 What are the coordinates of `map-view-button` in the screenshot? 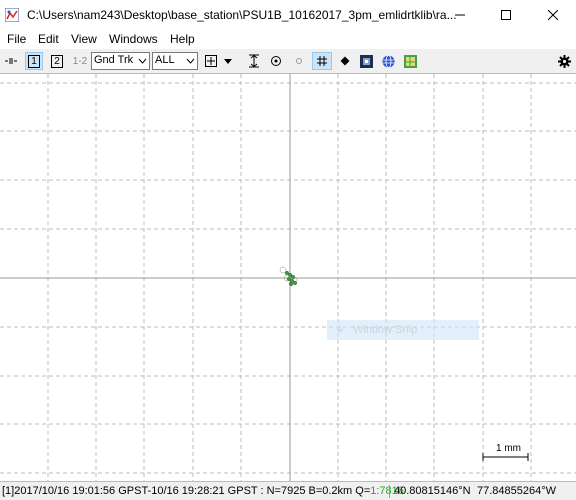 It's located at (410, 61).